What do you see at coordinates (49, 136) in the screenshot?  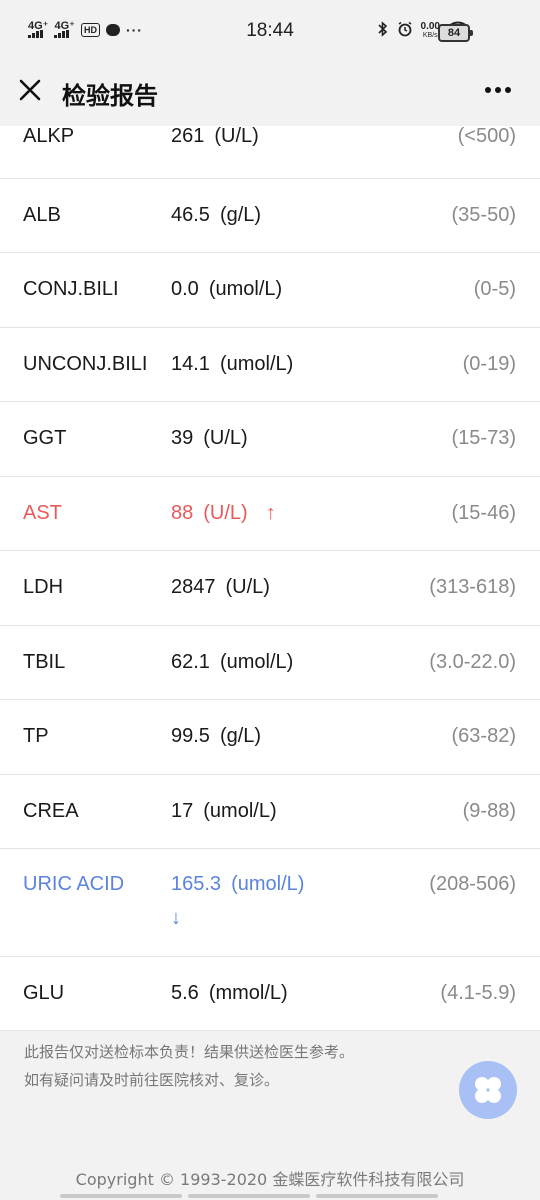 I see `test-name: ALKP` at bounding box center [49, 136].